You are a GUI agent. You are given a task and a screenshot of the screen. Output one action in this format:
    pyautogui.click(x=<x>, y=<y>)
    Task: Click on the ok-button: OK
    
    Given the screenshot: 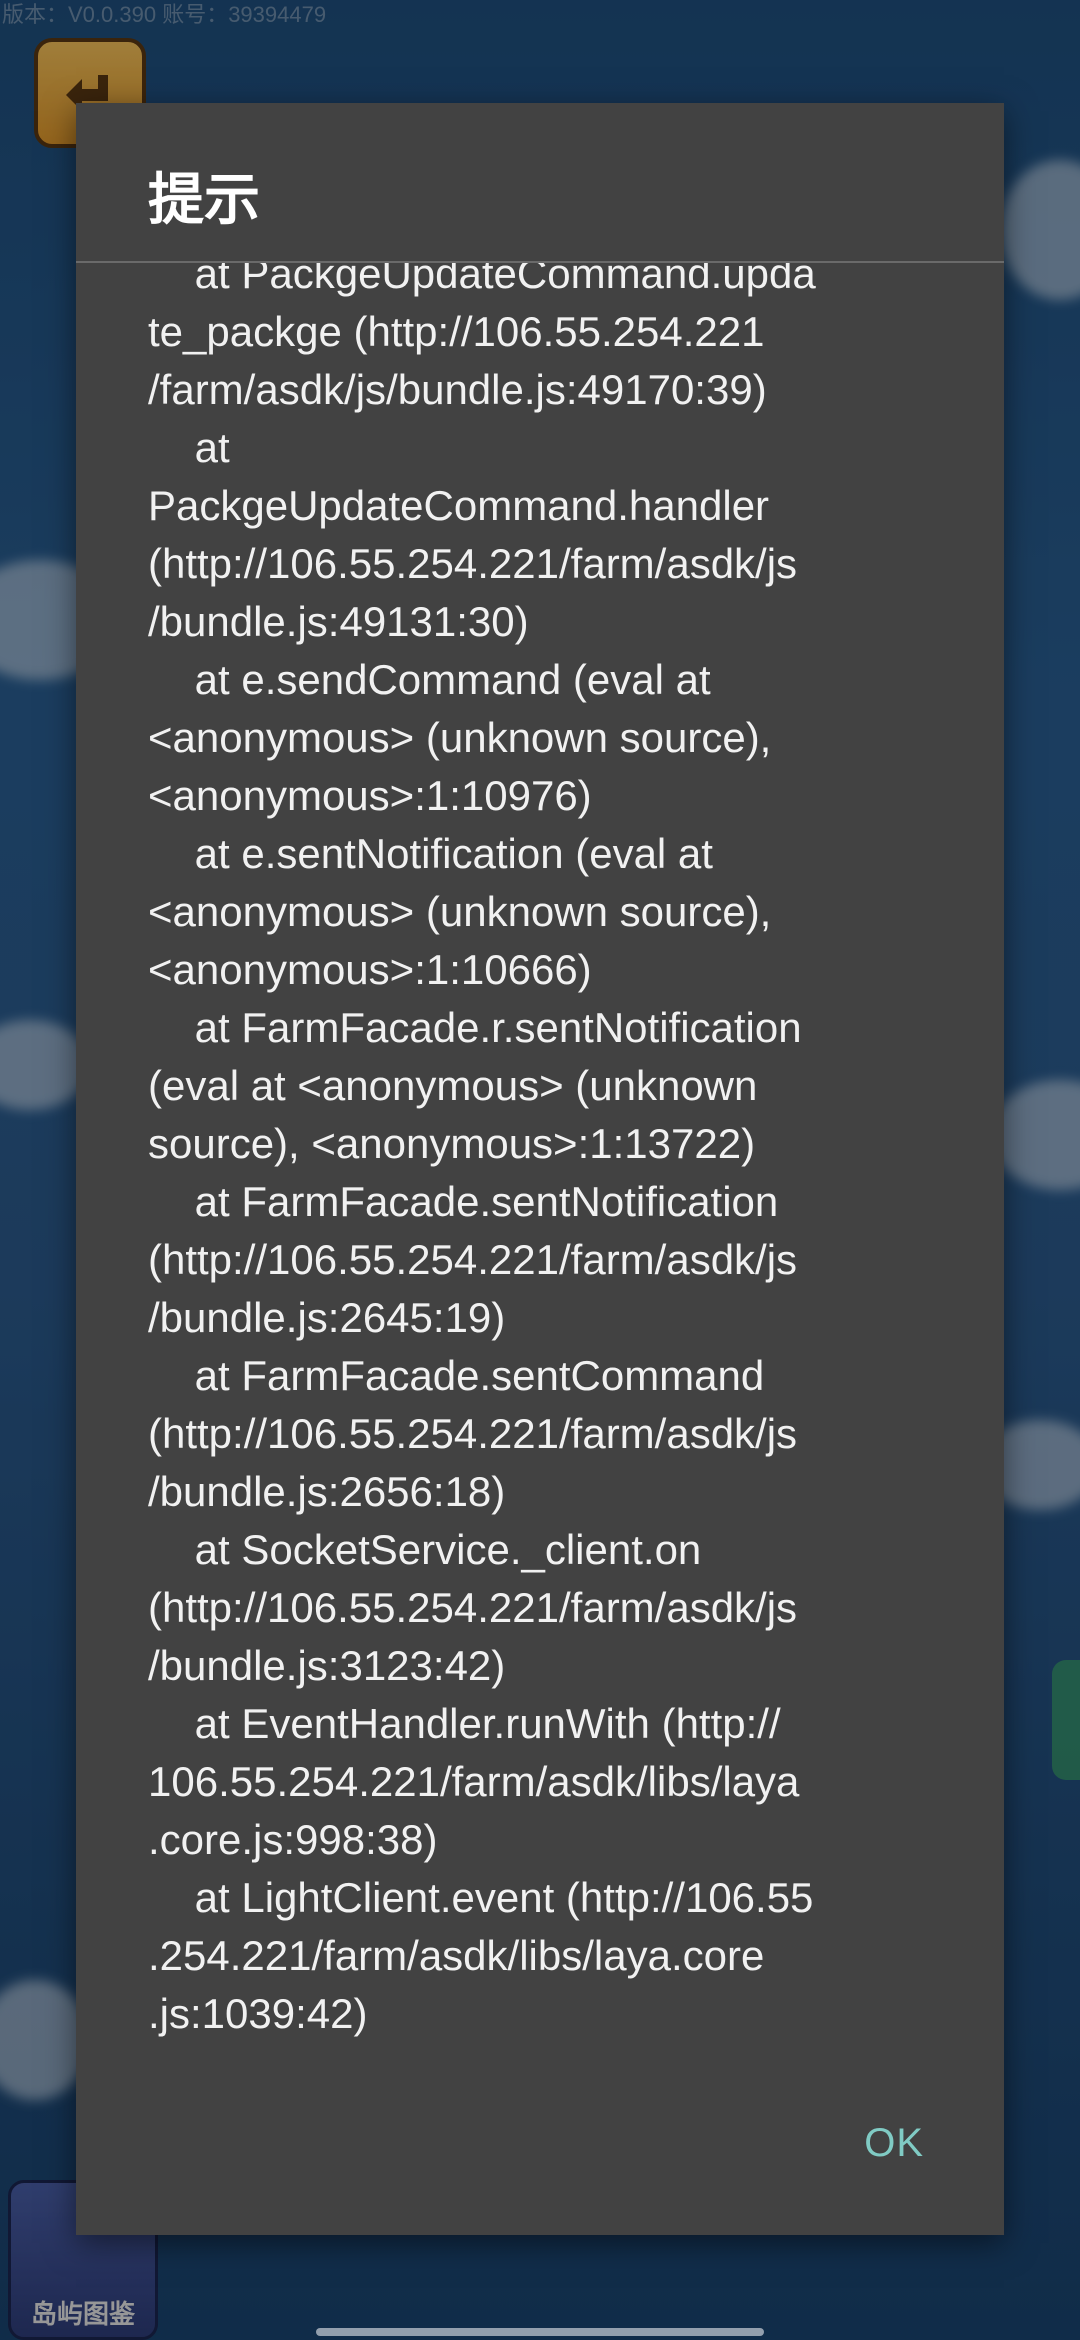 What is the action you would take?
    pyautogui.click(x=894, y=2143)
    